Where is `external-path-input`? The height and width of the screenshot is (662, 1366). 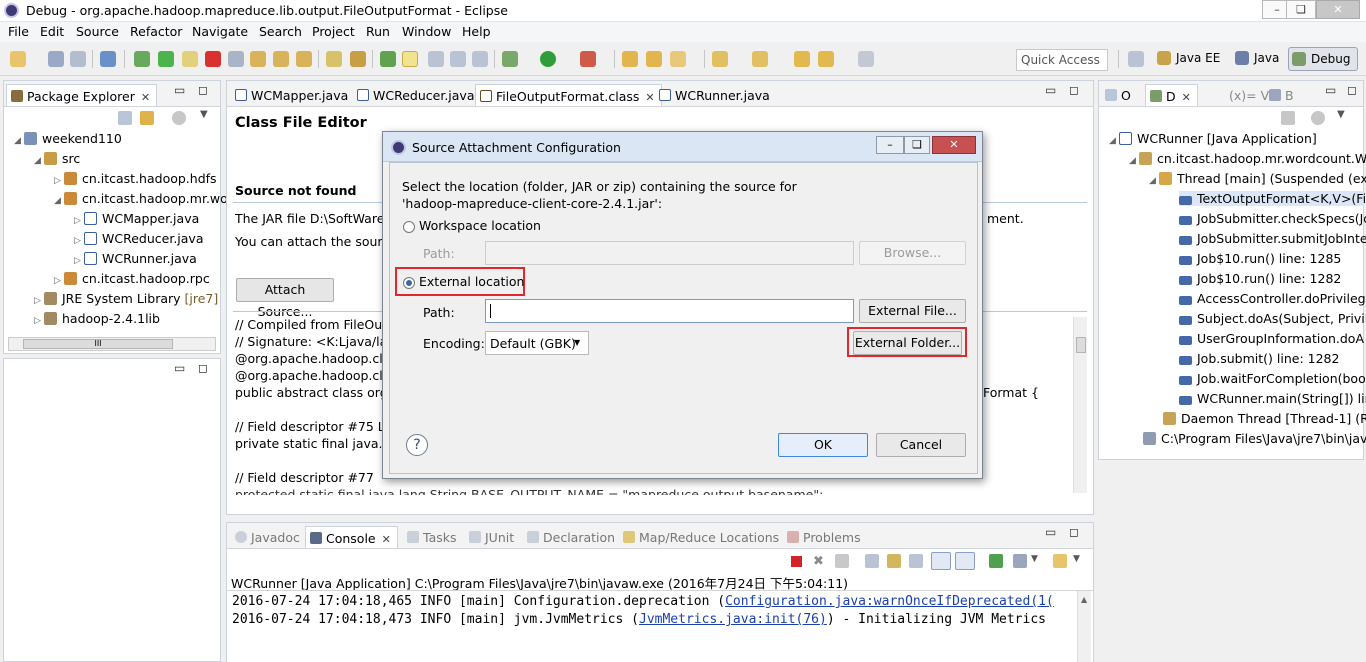 external-path-input is located at coordinates (669, 311).